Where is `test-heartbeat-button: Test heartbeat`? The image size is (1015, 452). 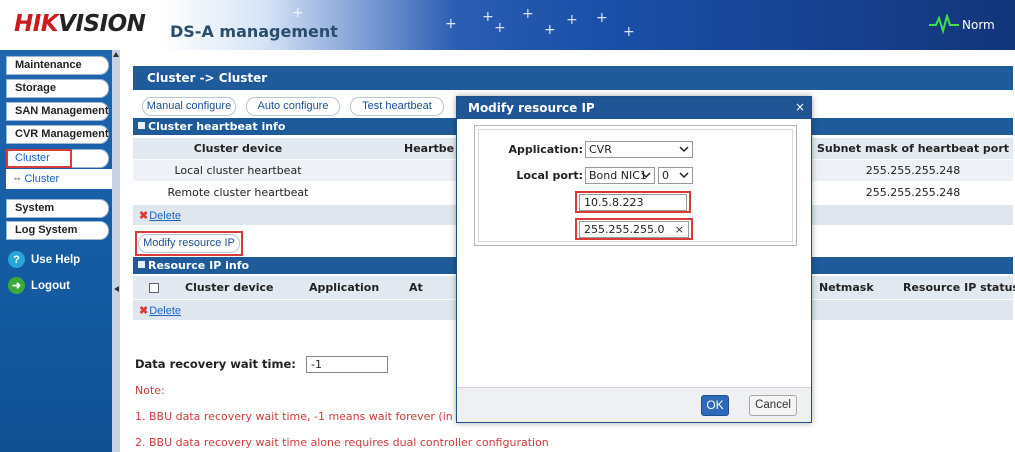 test-heartbeat-button: Test heartbeat is located at coordinates (397, 106).